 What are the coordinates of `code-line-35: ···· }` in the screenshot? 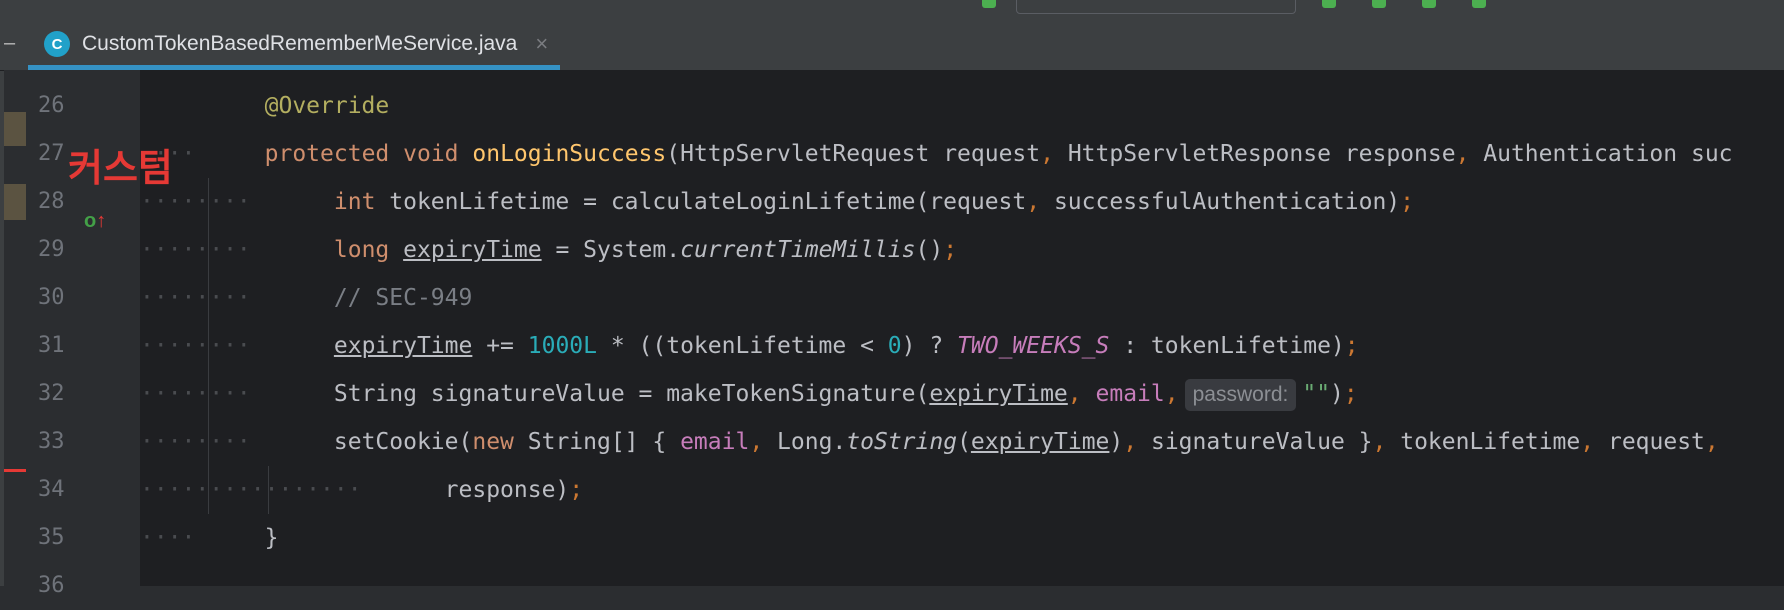 It's located at (962, 538).